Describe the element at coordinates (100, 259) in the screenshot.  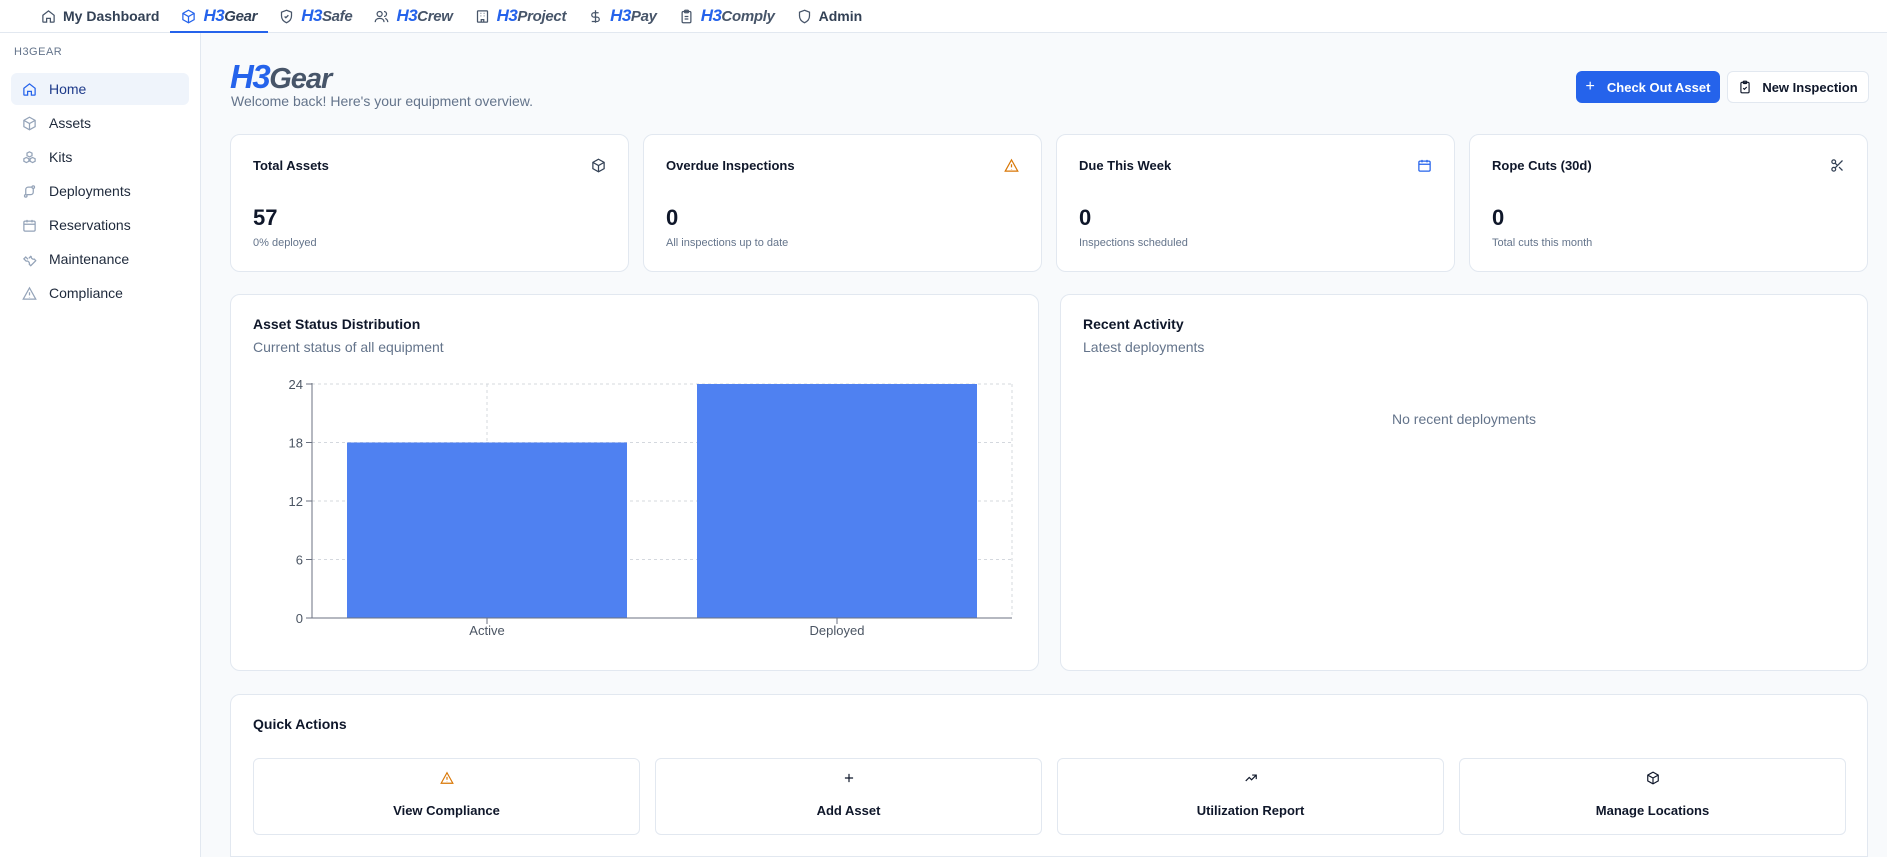
I see `sidebar-item-maintenance: Maintenance` at that location.